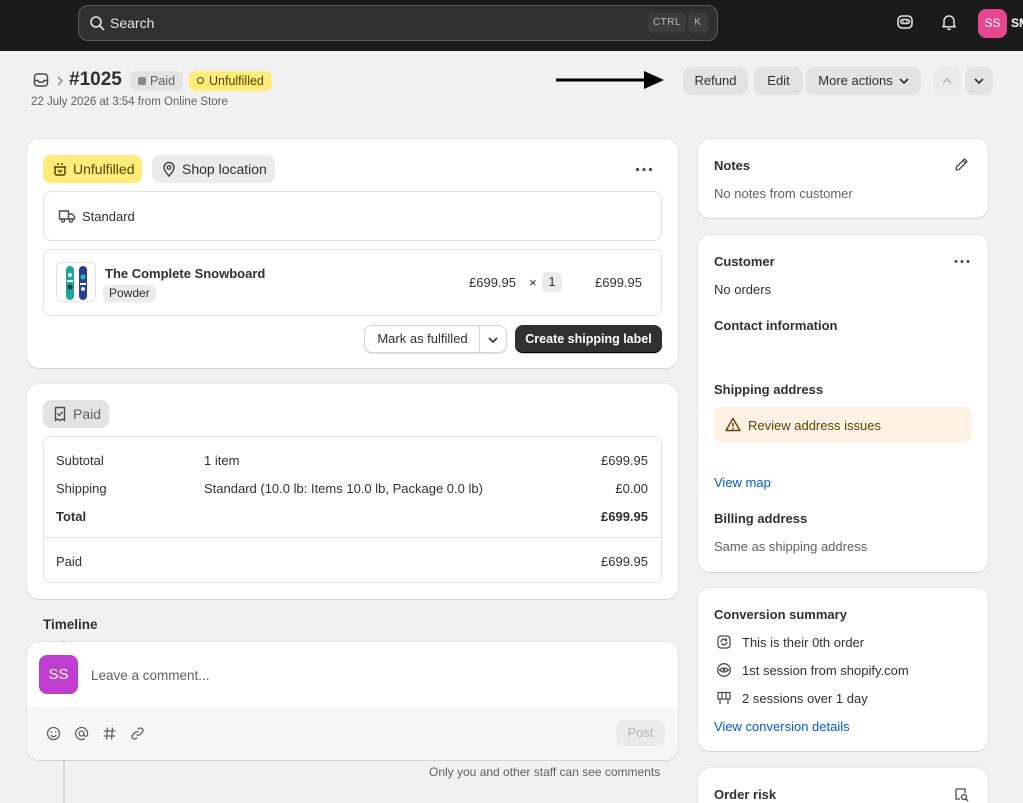 This screenshot has width=1023, height=803. Describe the element at coordinates (222, 460) in the screenshot. I see `subtotal-detail: 1 item` at that location.